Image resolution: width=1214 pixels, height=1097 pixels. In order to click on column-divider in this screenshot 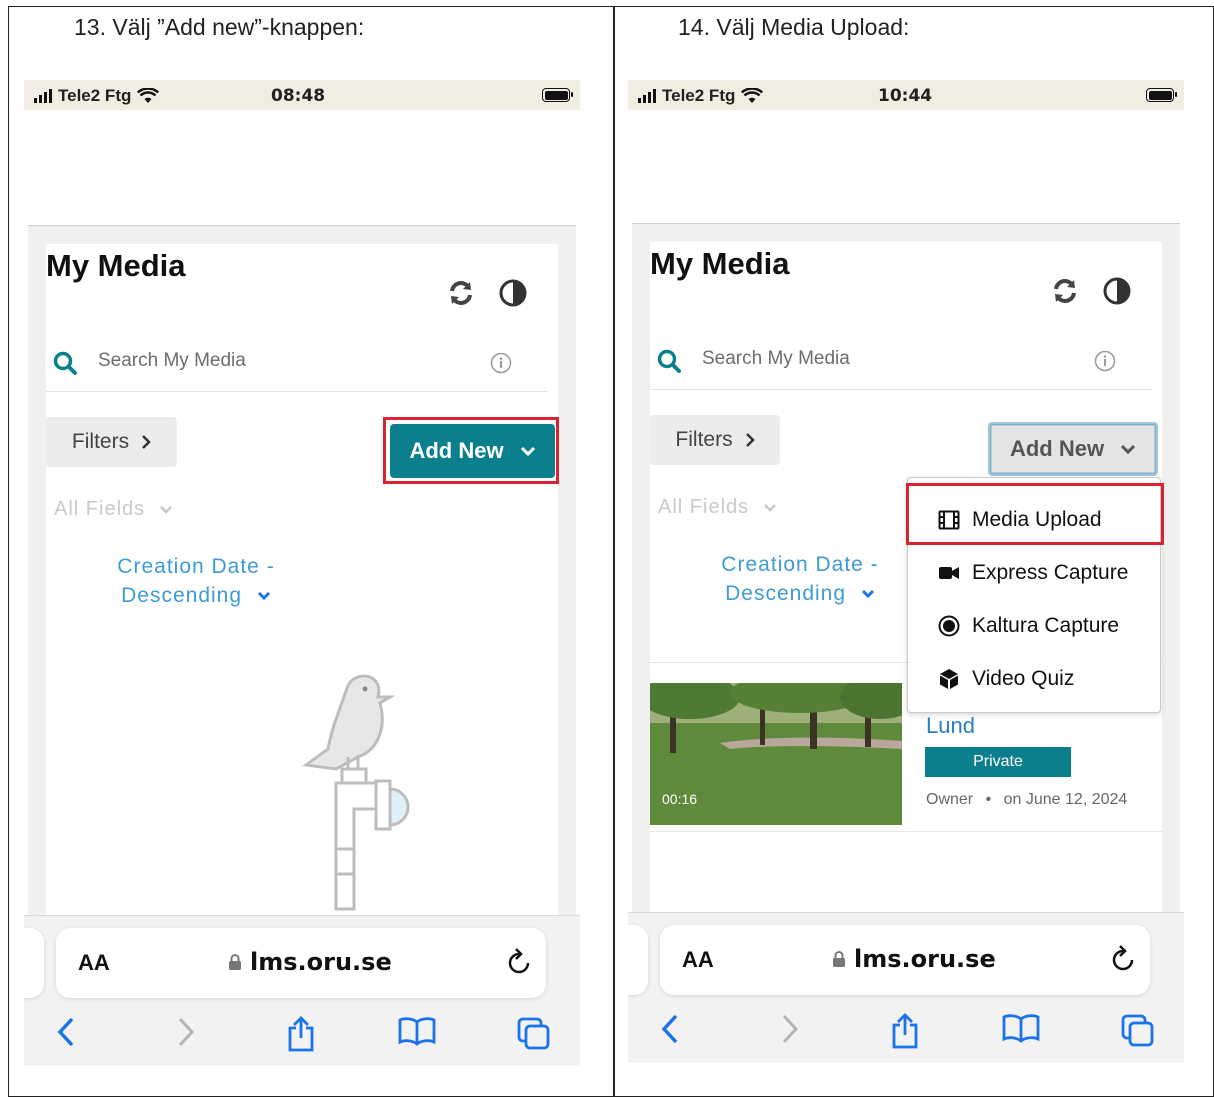, I will do `click(614, 551)`.